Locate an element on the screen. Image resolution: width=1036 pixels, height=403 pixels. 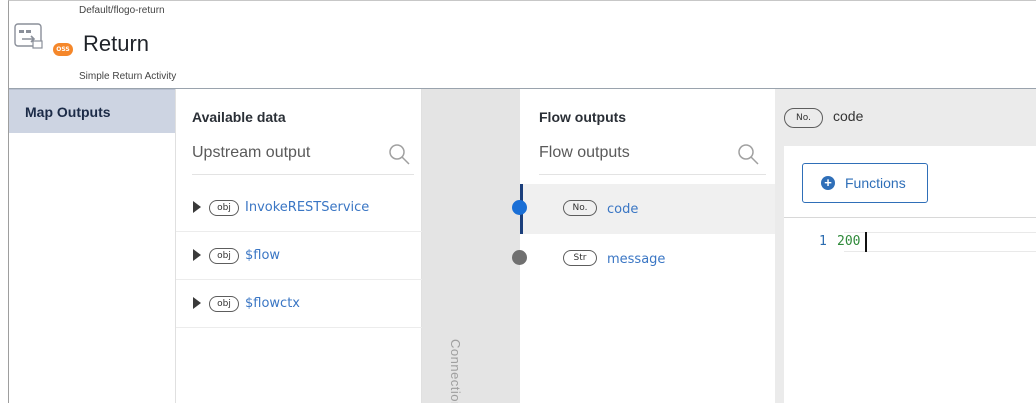
editor-toolbar: + Functions is located at coordinates (910, 182).